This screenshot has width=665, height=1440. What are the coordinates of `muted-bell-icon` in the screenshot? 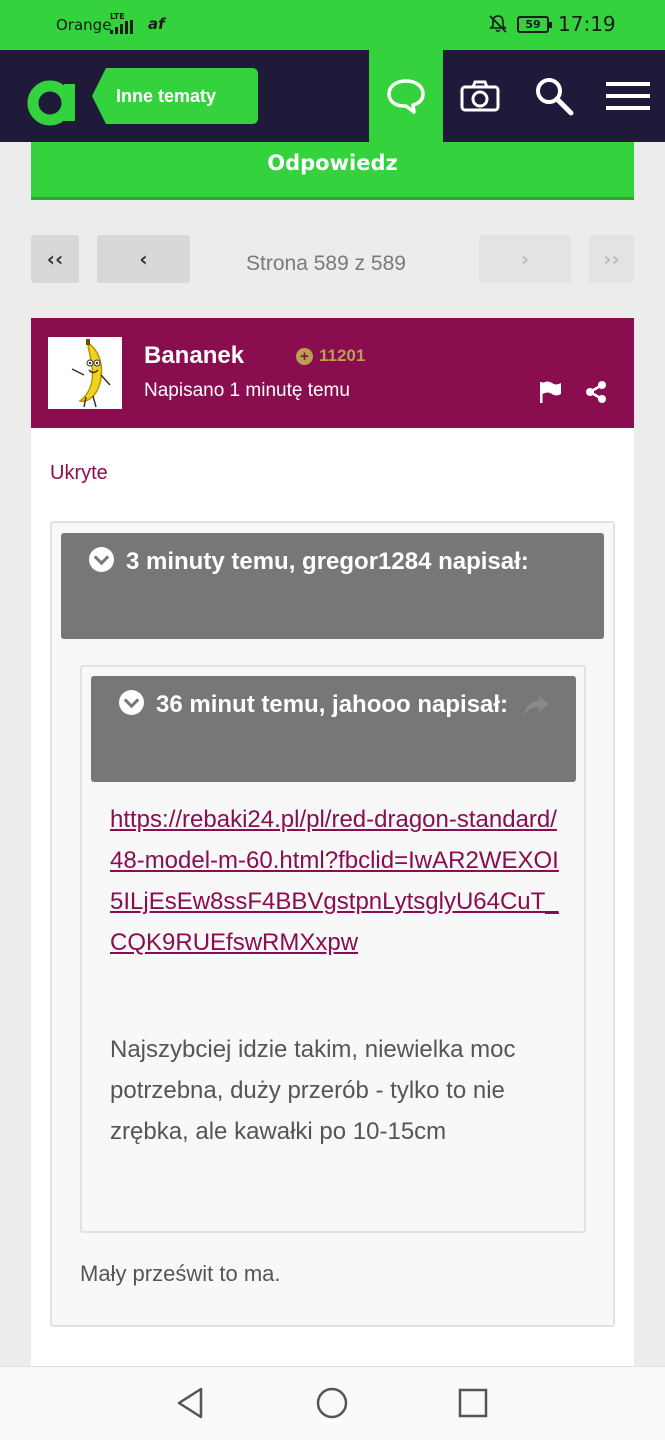 It's located at (498, 24).